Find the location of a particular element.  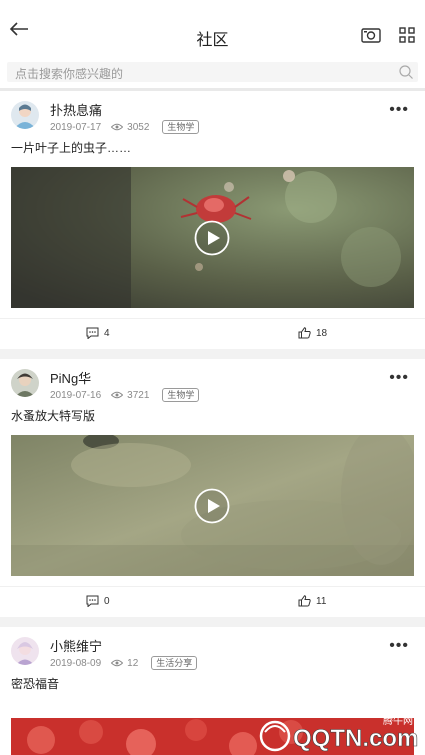

comment-button: 0 is located at coordinates (98, 601).